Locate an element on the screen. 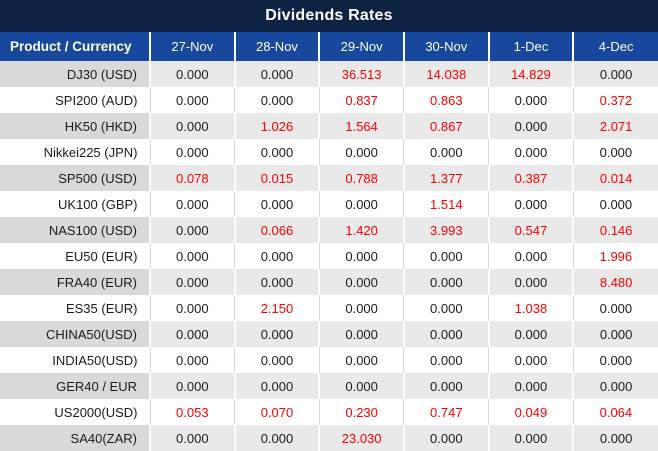 The image size is (658, 451). value-cell: 0.372 is located at coordinates (615, 100).